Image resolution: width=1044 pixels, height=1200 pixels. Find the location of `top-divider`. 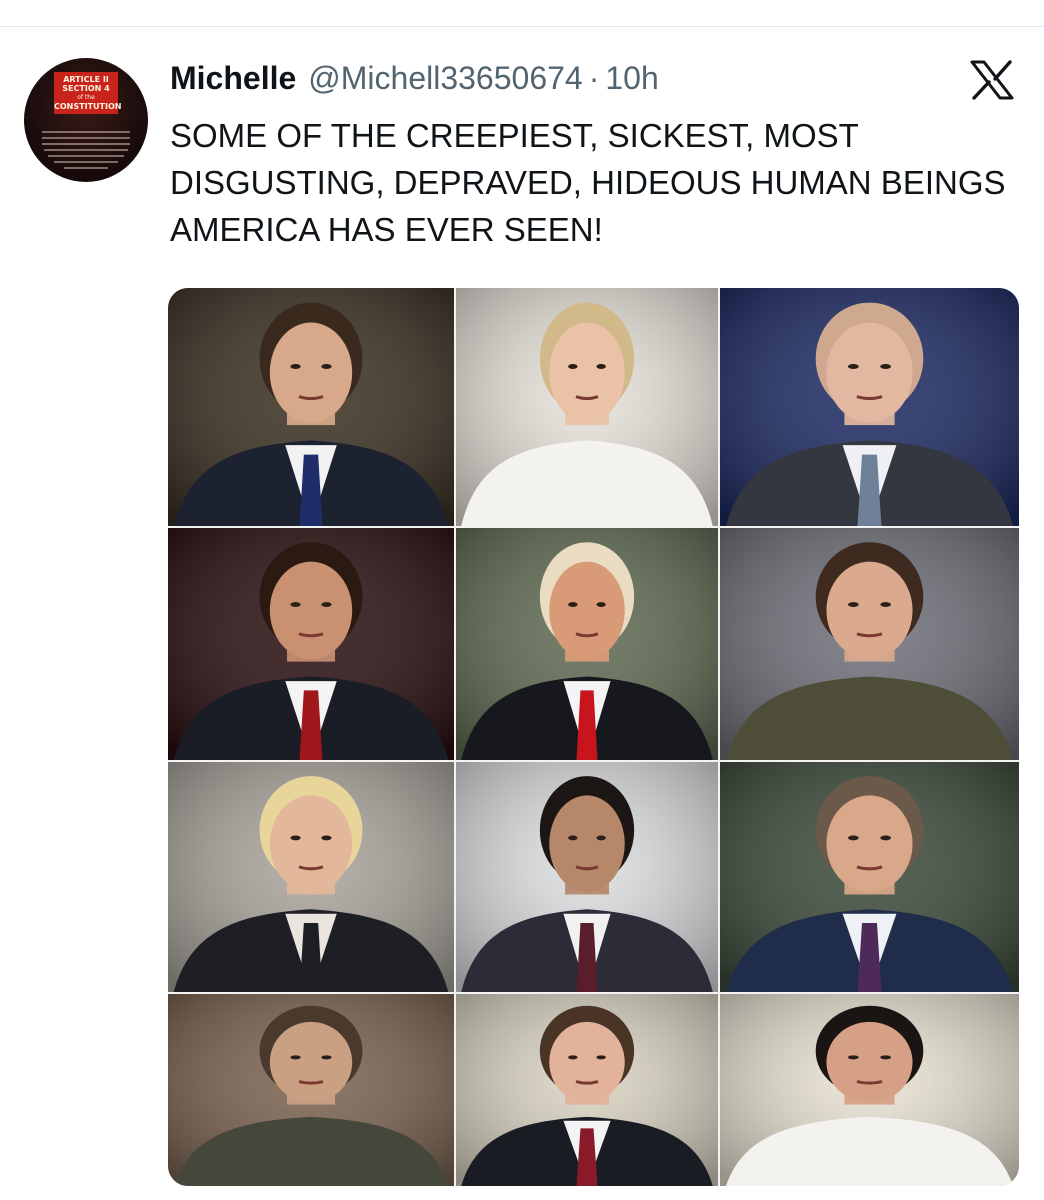

top-divider is located at coordinates (522, 26).